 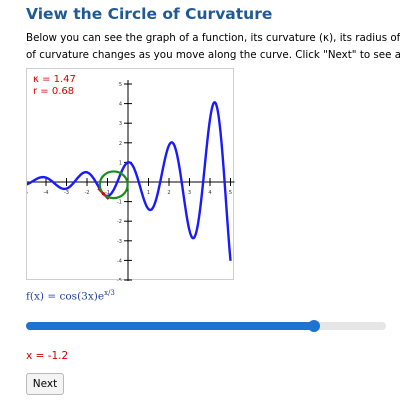 What do you see at coordinates (65, 296) in the screenshot?
I see `function-expression: f(x) = cos(3x)e` at bounding box center [65, 296].